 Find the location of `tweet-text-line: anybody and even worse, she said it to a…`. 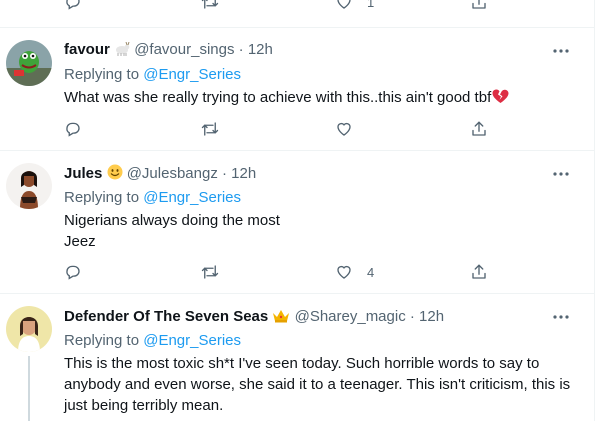

tweet-text-line: anybody and even worse, she said it to a… is located at coordinates (317, 384).